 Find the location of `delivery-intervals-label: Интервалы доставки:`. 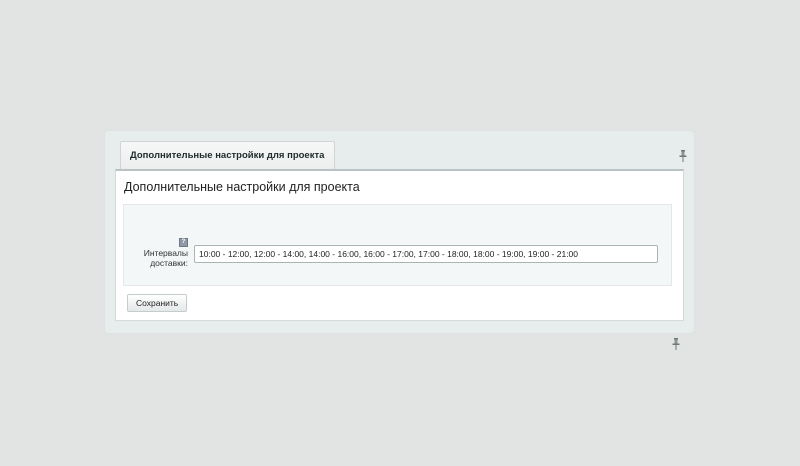

delivery-intervals-label: Интервалы доставки: is located at coordinates (159, 258).